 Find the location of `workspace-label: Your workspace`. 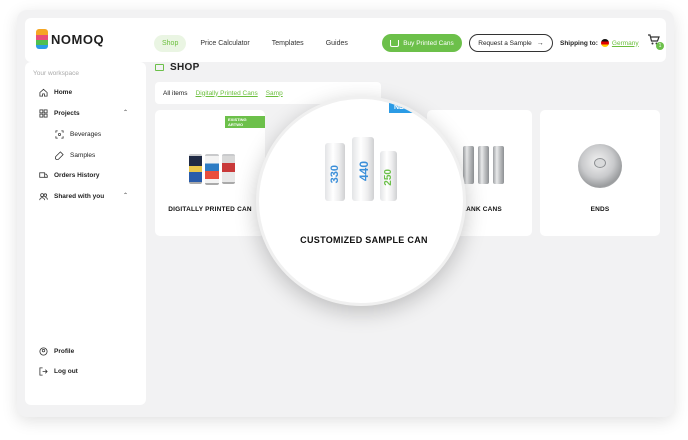

workspace-label: Your workspace is located at coordinates (56, 73).